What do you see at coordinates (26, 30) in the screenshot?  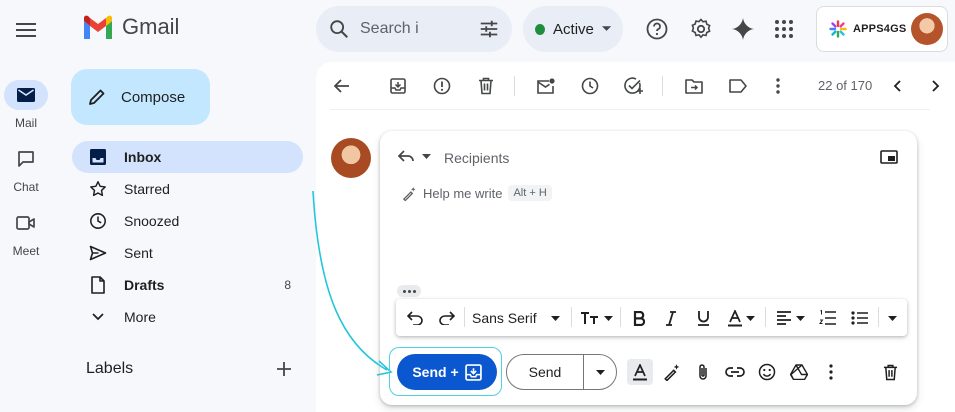 I see `main-menu-button` at bounding box center [26, 30].